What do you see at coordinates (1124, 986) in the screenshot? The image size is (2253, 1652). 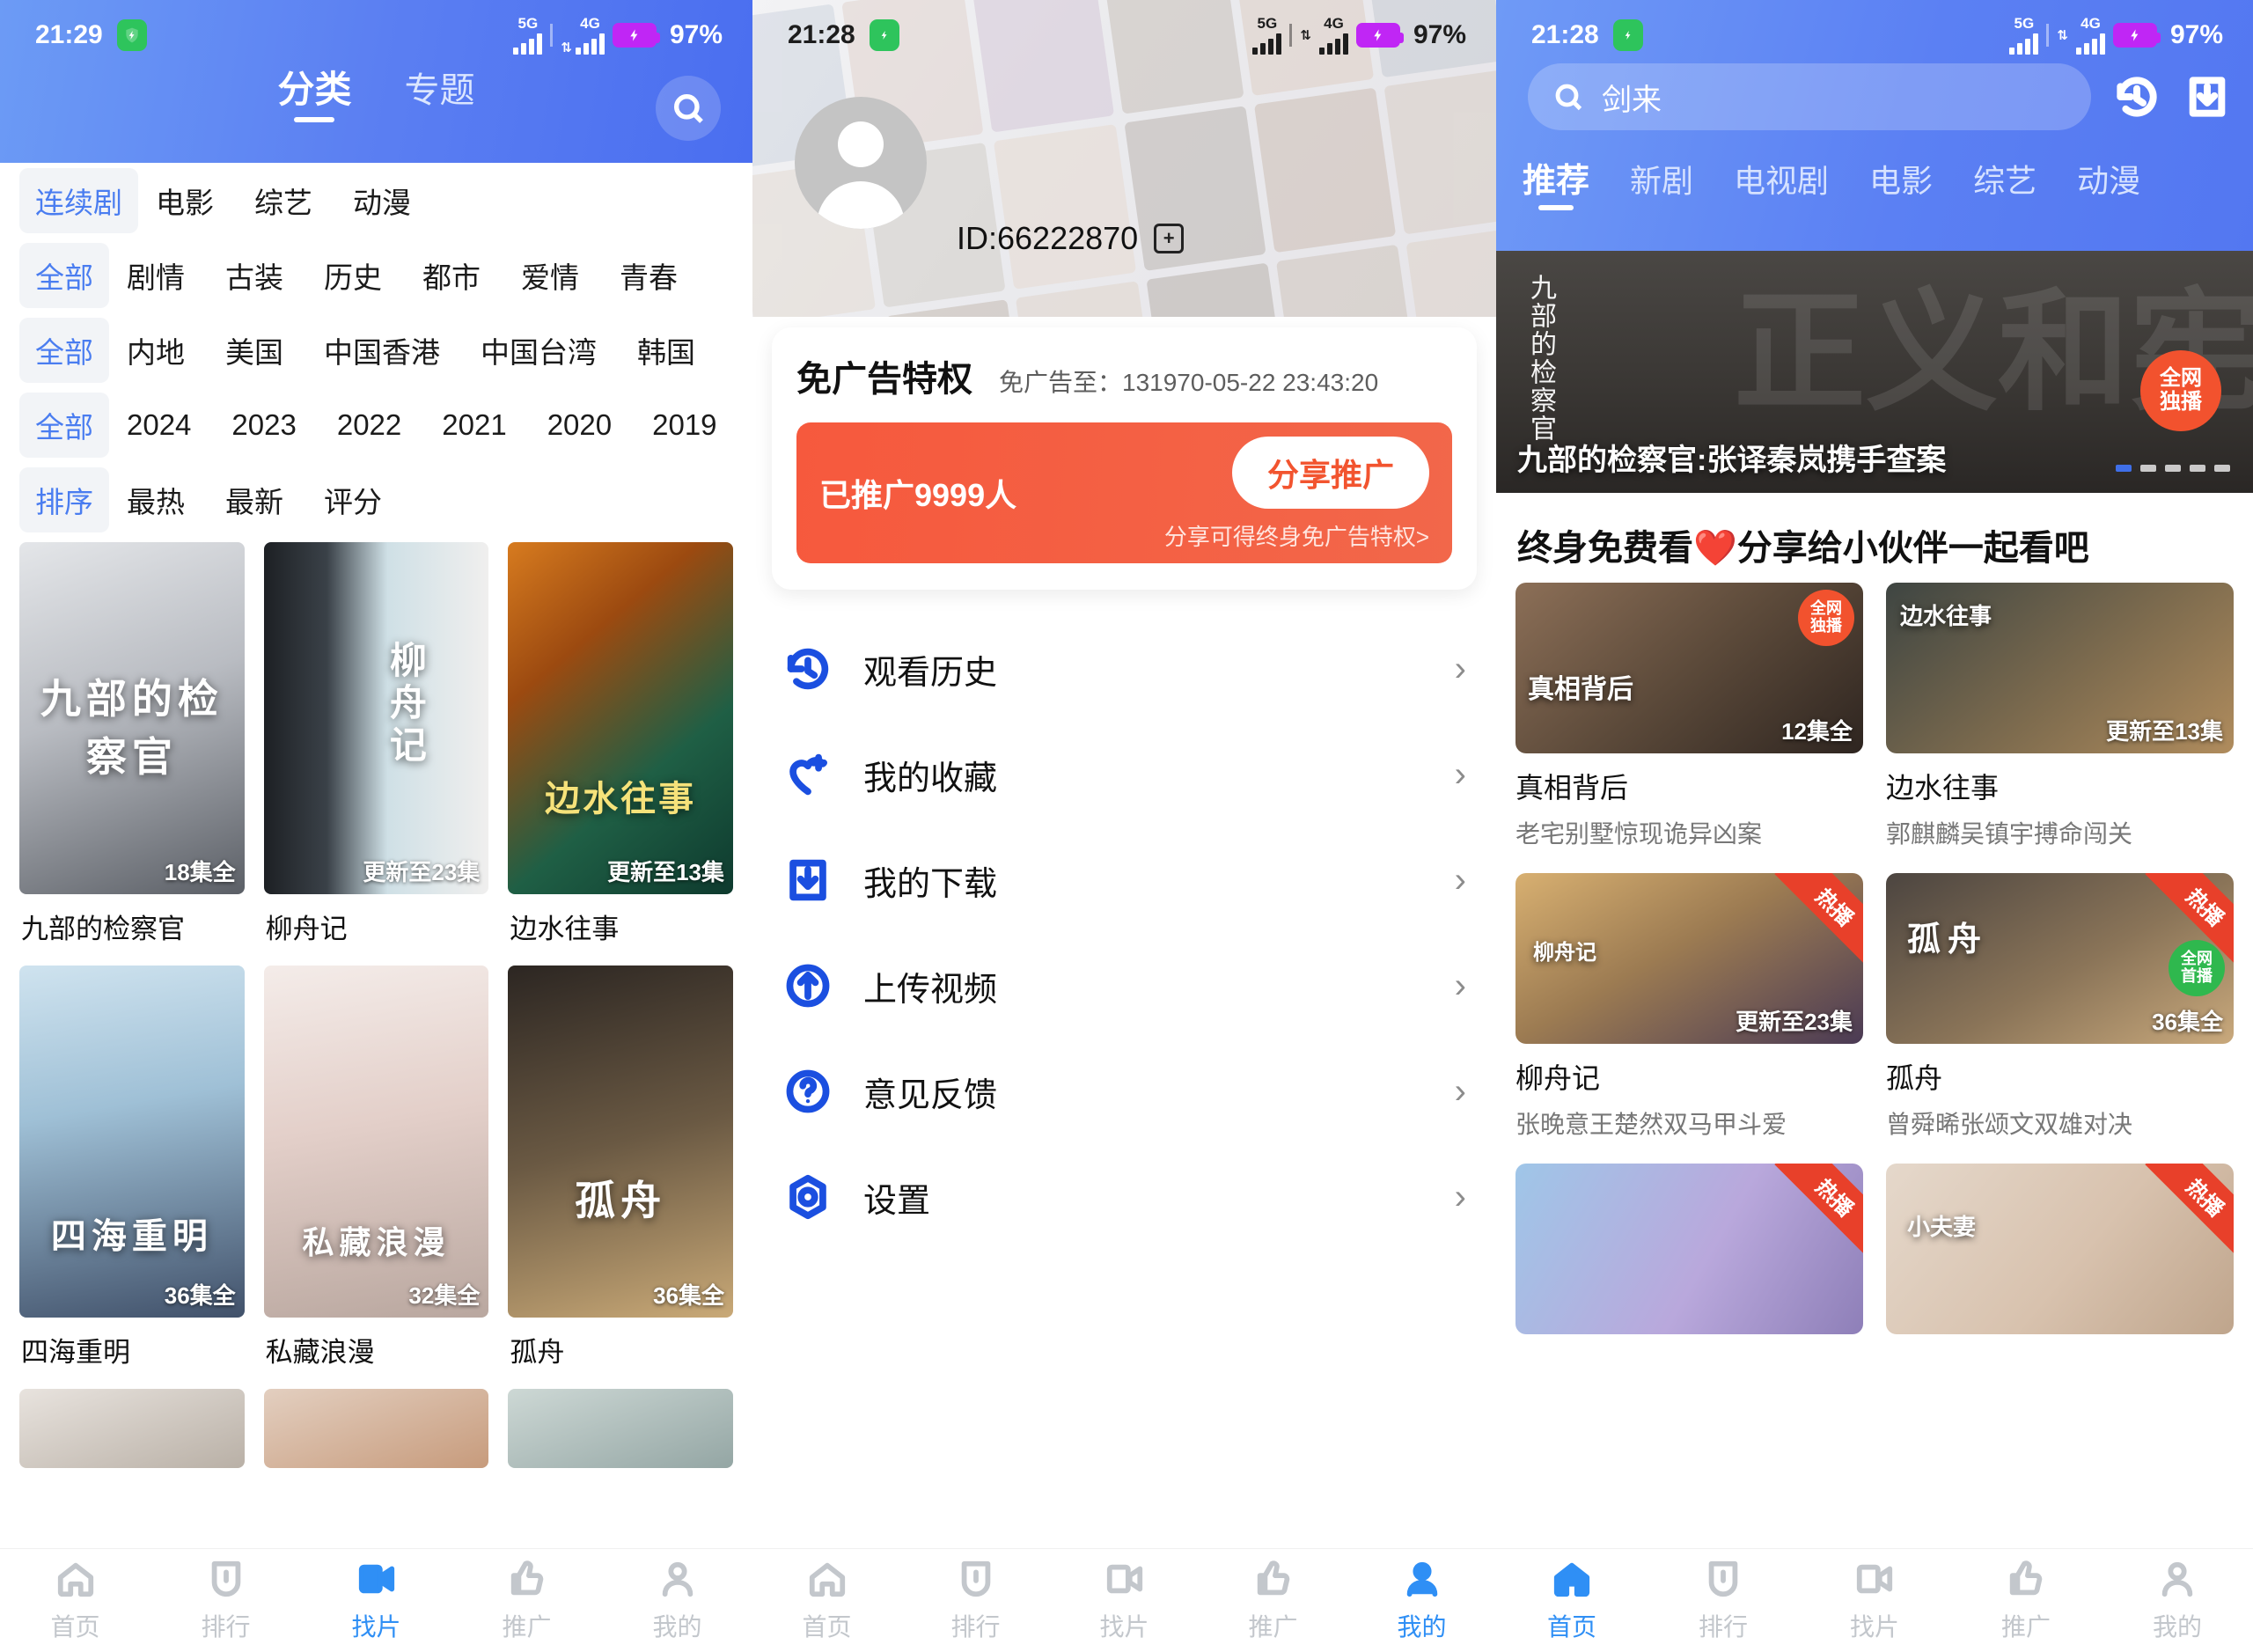 I see `menu-item-upload: 上传视频 ›` at bounding box center [1124, 986].